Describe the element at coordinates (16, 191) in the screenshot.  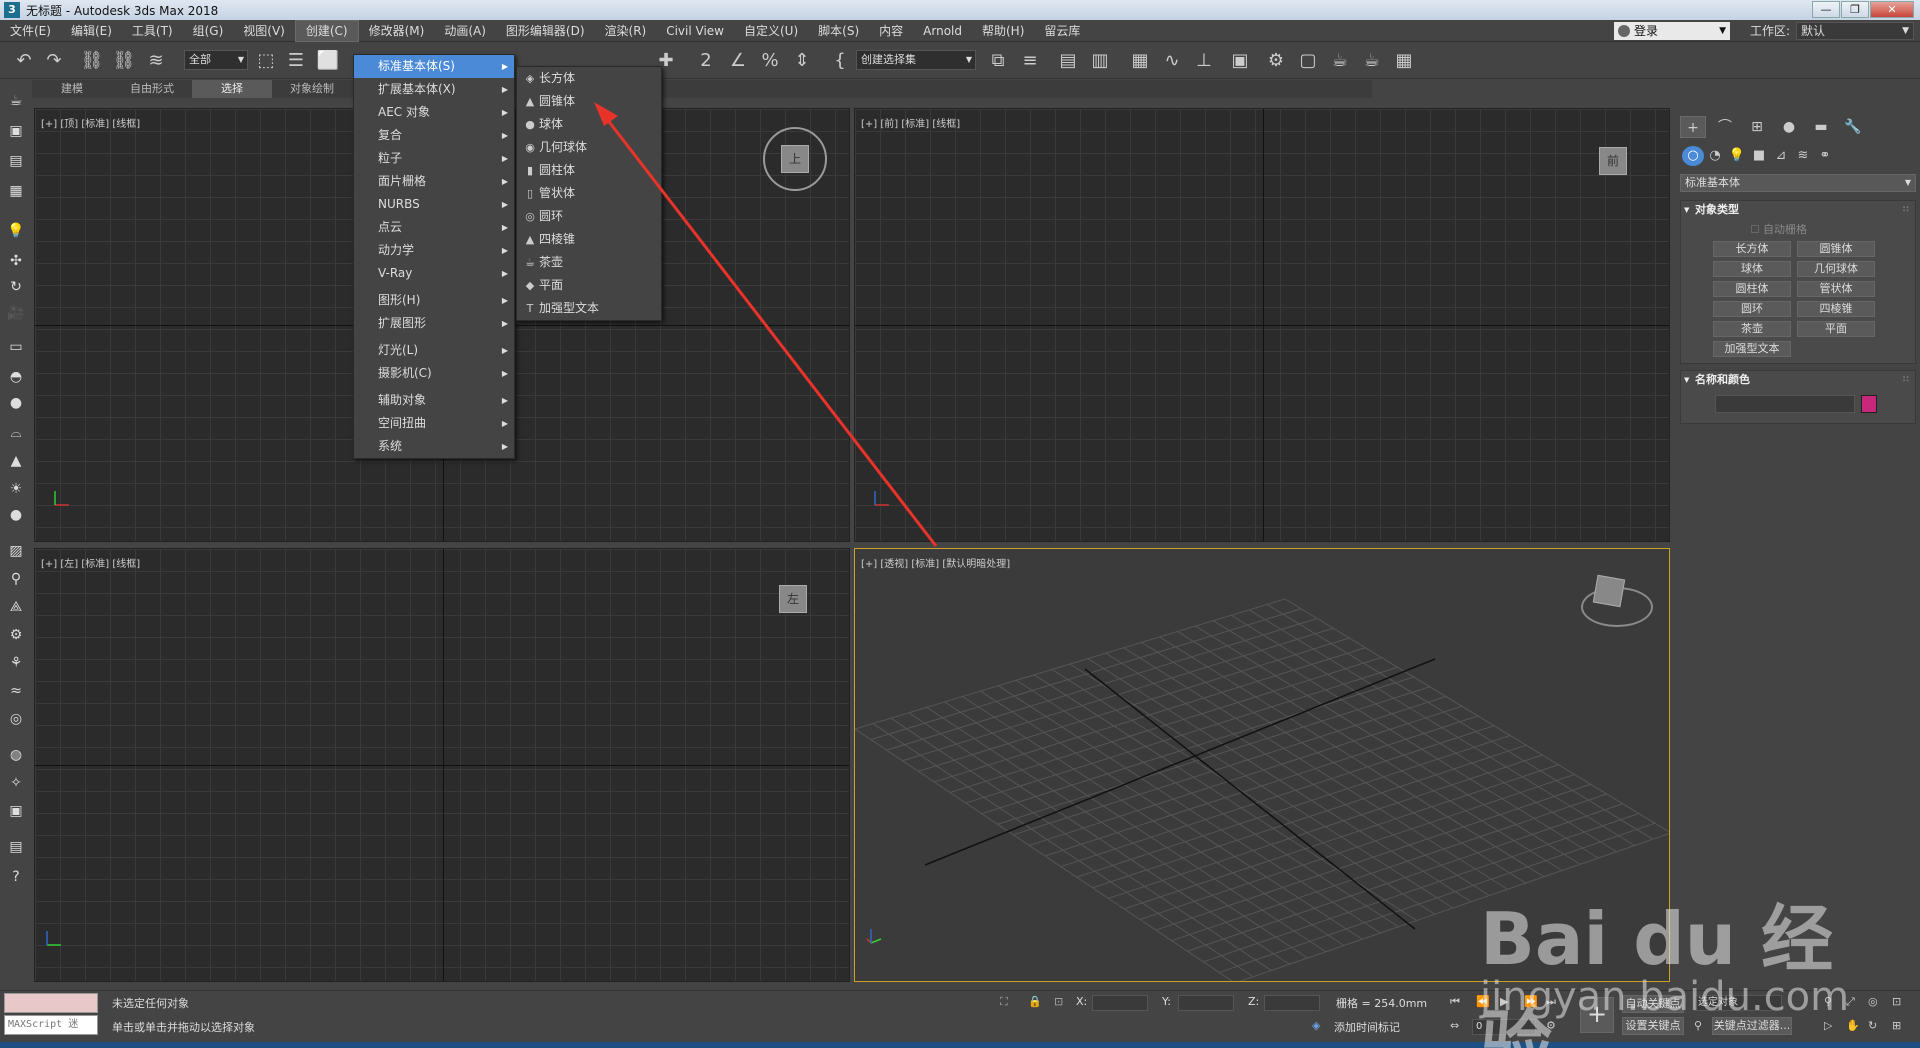
I see `grid-panel-icon: ▦` at that location.